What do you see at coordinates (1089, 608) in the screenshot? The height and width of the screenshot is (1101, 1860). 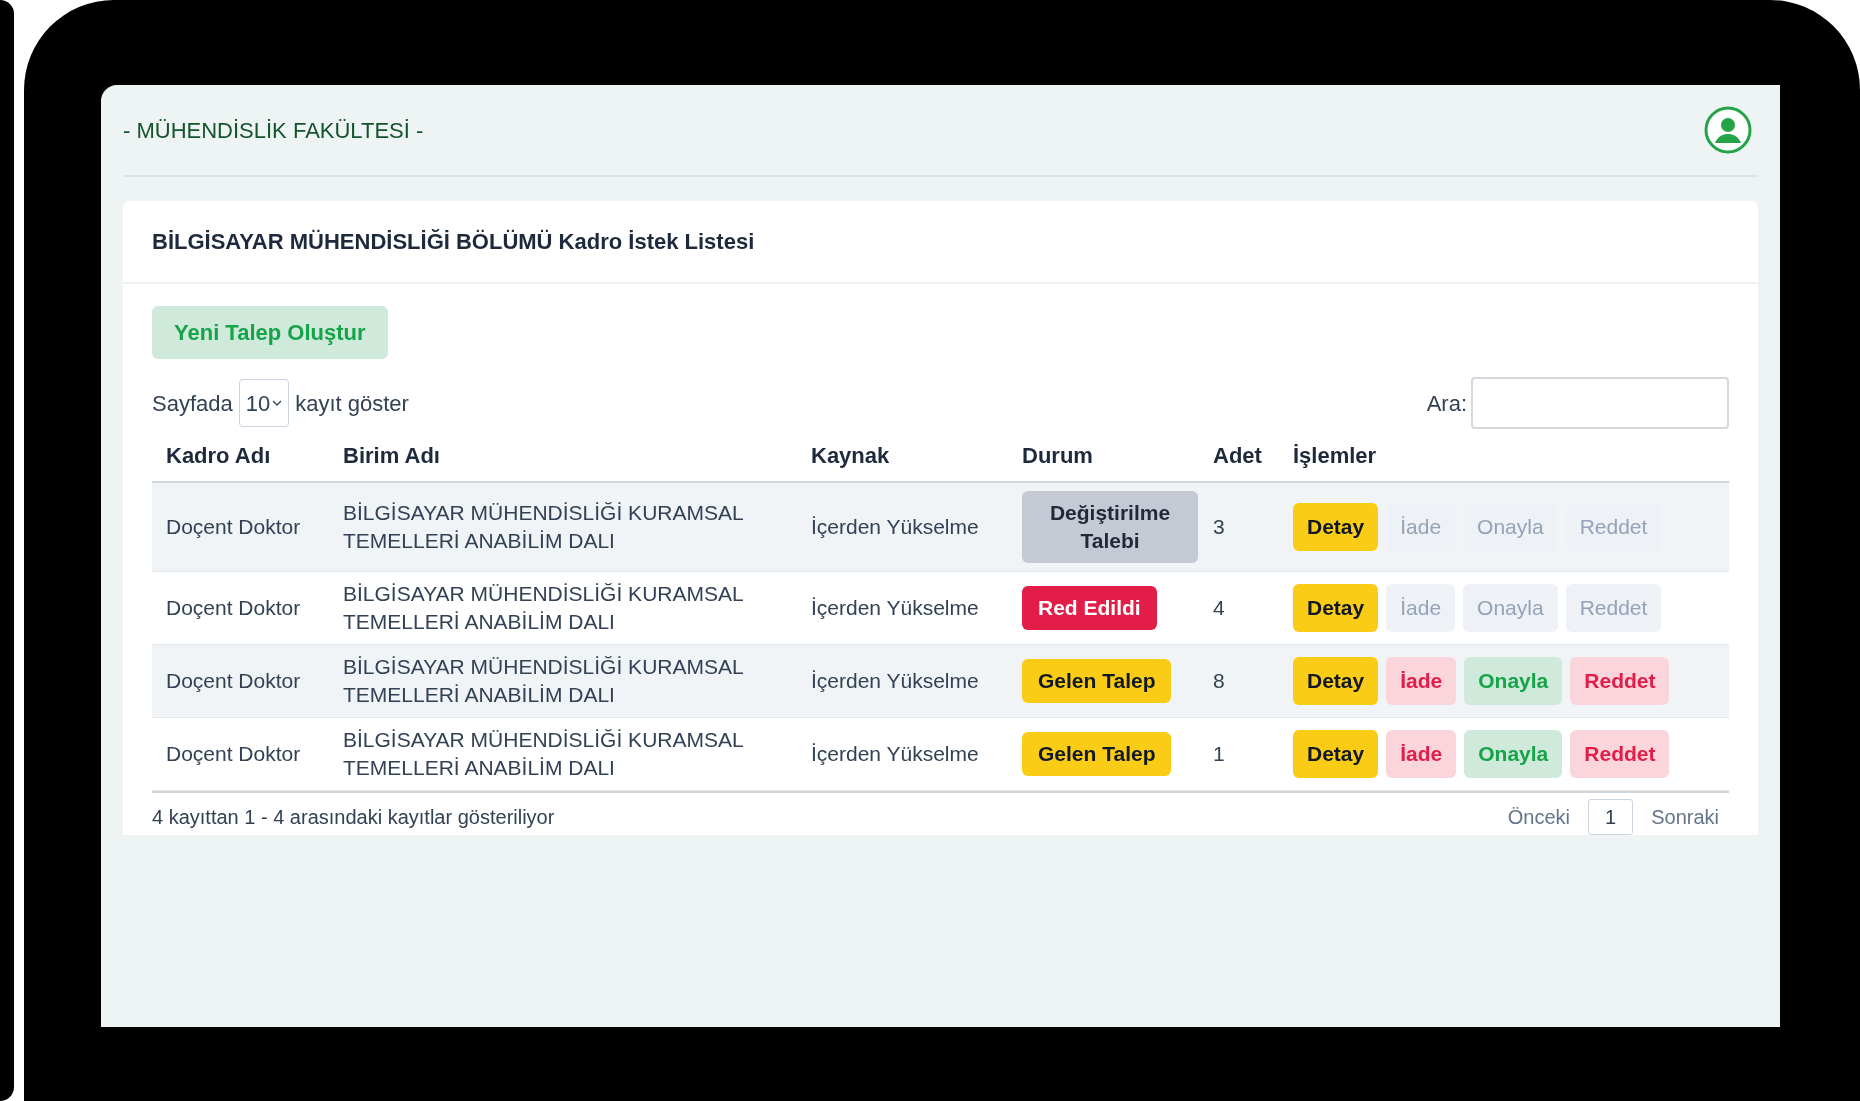 I see `status-badge: Red Edildi` at bounding box center [1089, 608].